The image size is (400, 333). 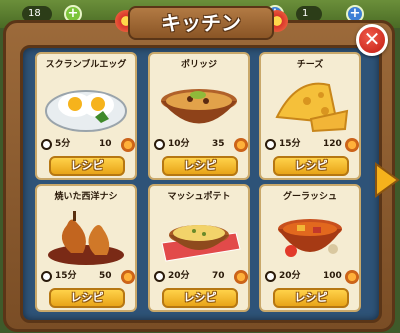 I want to click on goulash-icon, so click(x=310, y=235).